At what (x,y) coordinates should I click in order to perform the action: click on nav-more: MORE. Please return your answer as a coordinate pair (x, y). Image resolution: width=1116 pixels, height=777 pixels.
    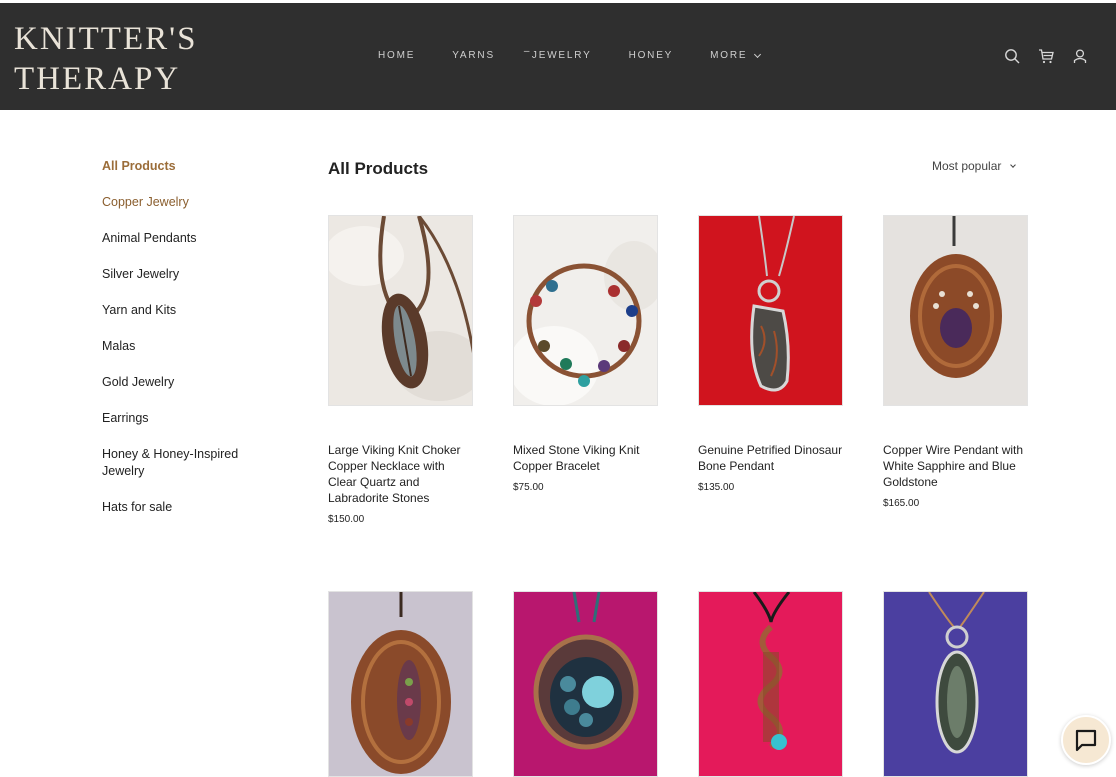
    Looking at the image, I should click on (736, 55).